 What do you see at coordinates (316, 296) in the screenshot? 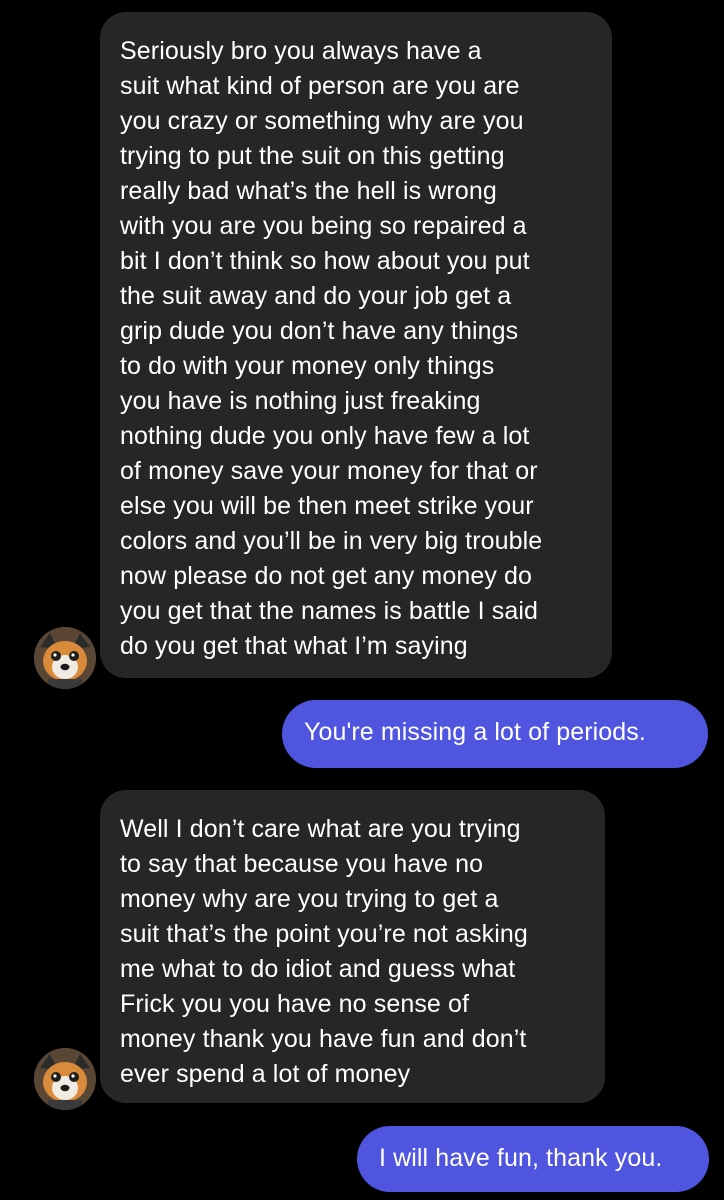
I see `message-text-line: the suit away and do your job get a` at bounding box center [316, 296].